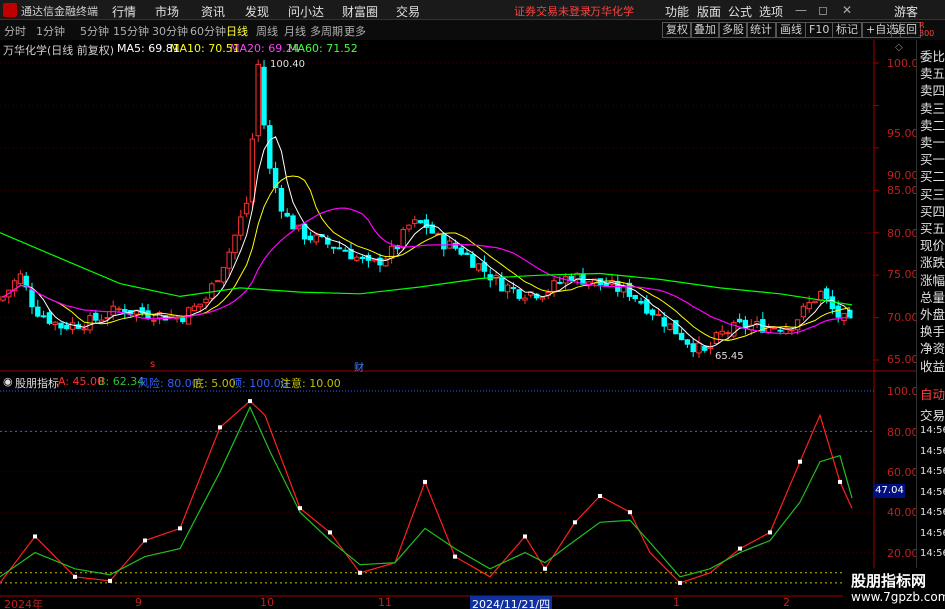  Describe the element at coordinates (786, 602) in the screenshot. I see `x-tick: 2` at that location.